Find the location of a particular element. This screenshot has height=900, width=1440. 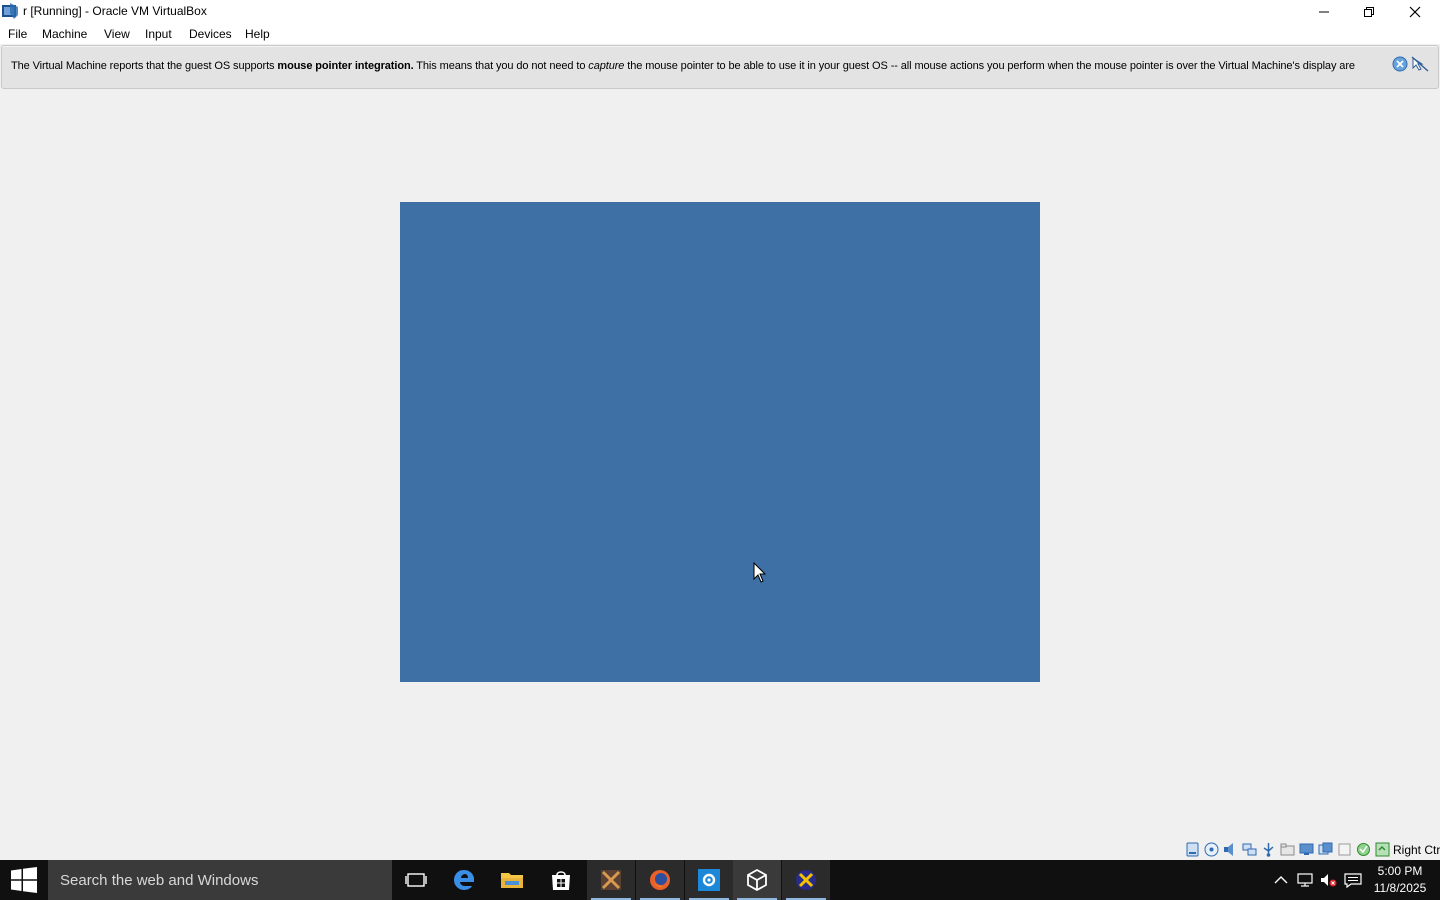

minimize-icon is located at coordinates (1324, 11).